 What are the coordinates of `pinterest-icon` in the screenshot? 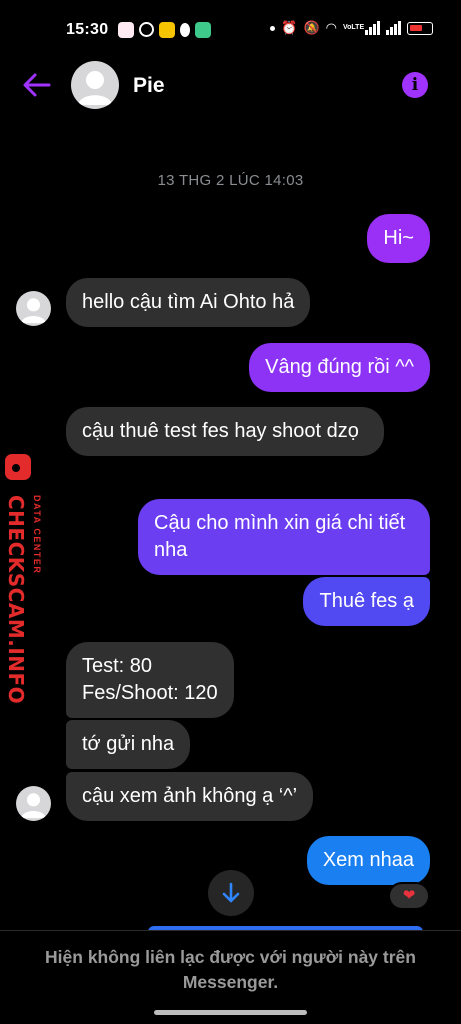 It's located at (146, 29).